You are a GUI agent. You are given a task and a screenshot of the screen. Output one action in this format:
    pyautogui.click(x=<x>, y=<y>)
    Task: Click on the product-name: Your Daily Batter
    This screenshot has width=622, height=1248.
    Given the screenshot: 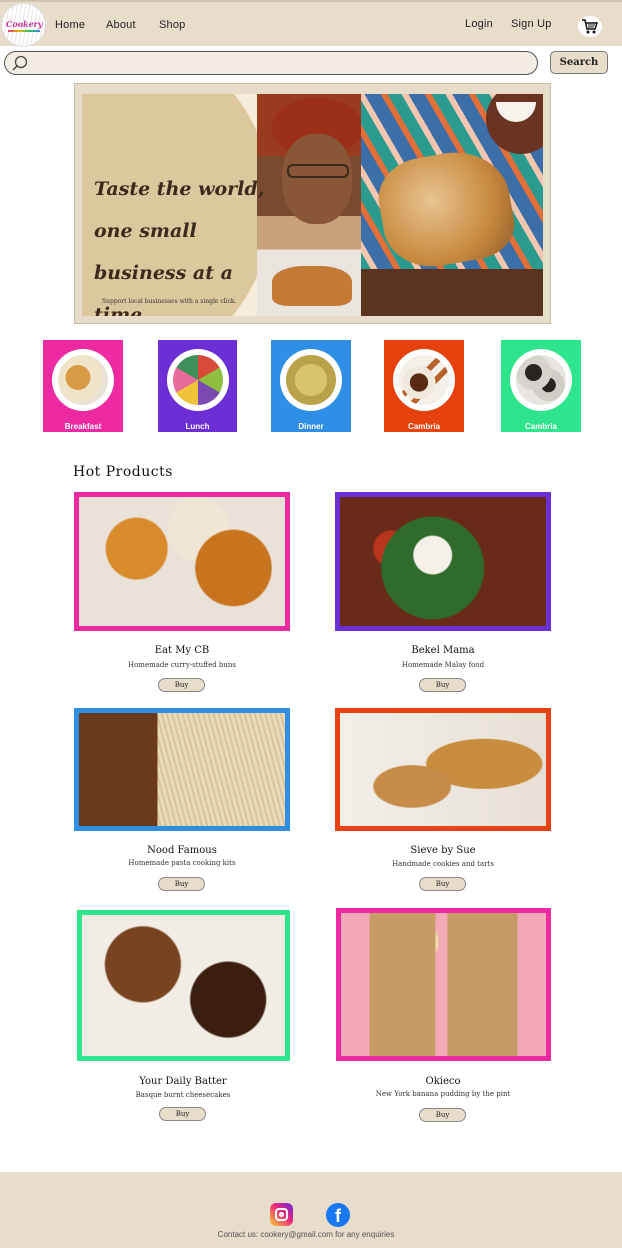 What is the action you would take?
    pyautogui.click(x=183, y=1081)
    